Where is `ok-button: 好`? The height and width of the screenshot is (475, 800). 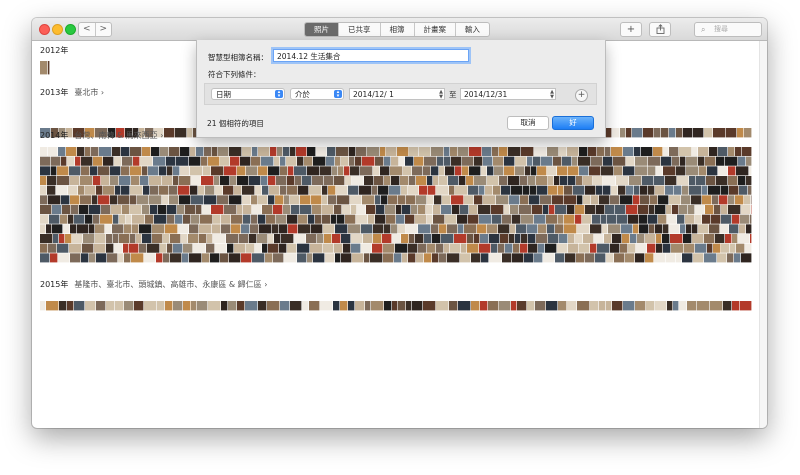 ok-button: 好 is located at coordinates (573, 123).